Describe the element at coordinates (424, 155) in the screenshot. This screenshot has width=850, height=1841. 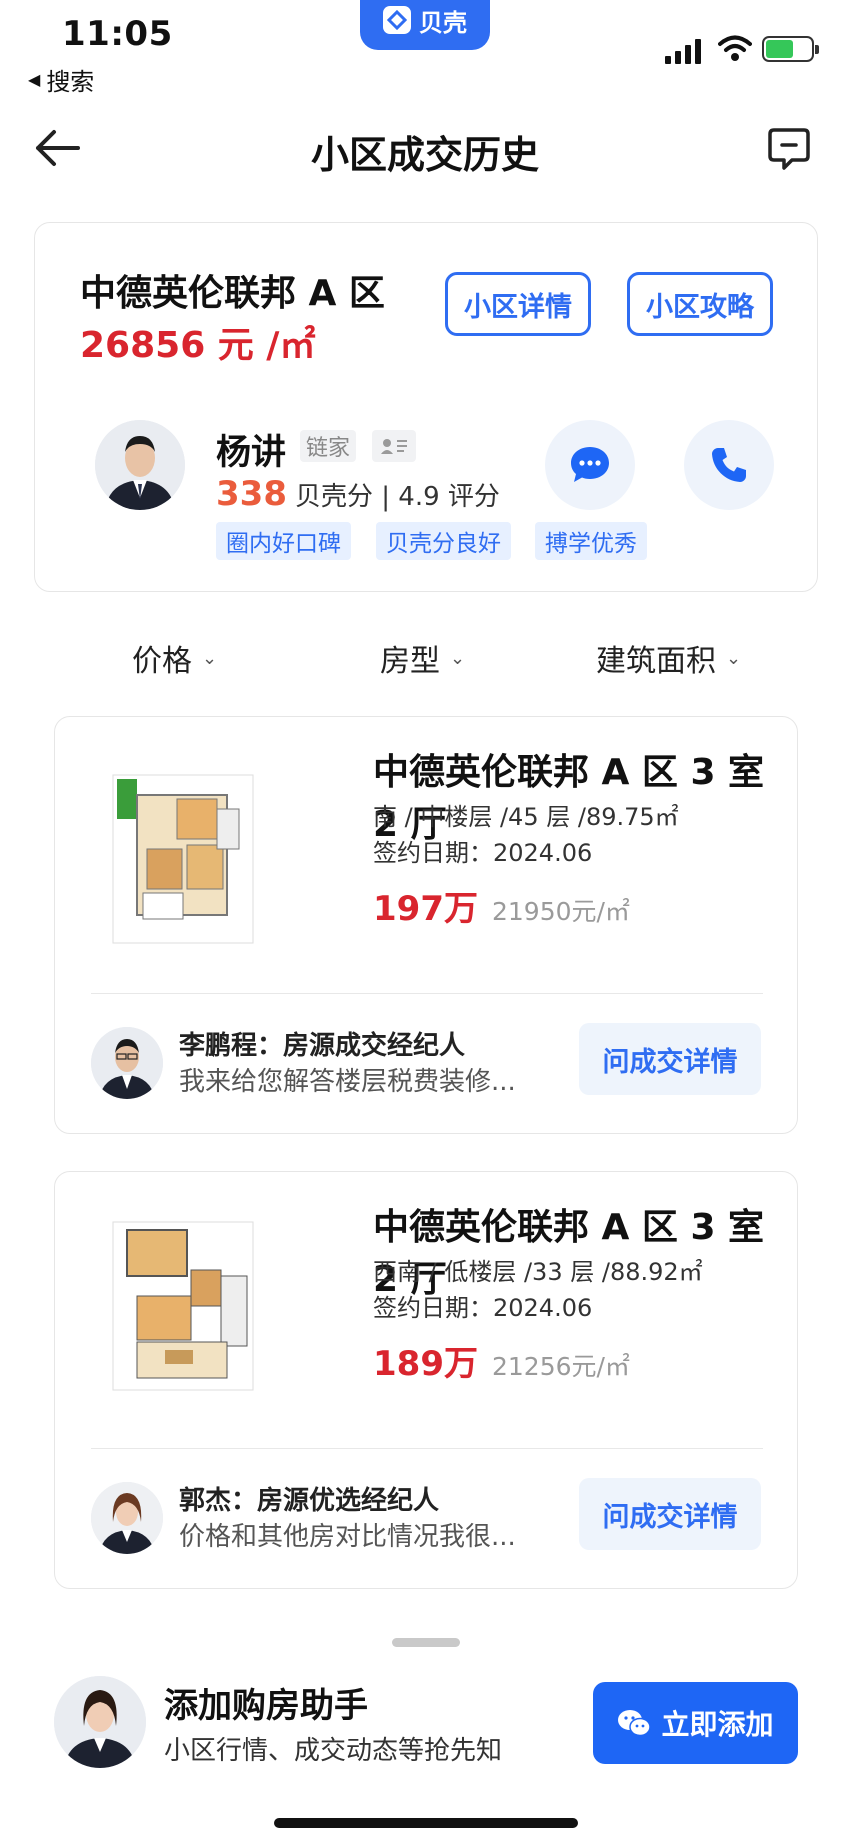
I see `page-title: 小区成交历史` at that location.